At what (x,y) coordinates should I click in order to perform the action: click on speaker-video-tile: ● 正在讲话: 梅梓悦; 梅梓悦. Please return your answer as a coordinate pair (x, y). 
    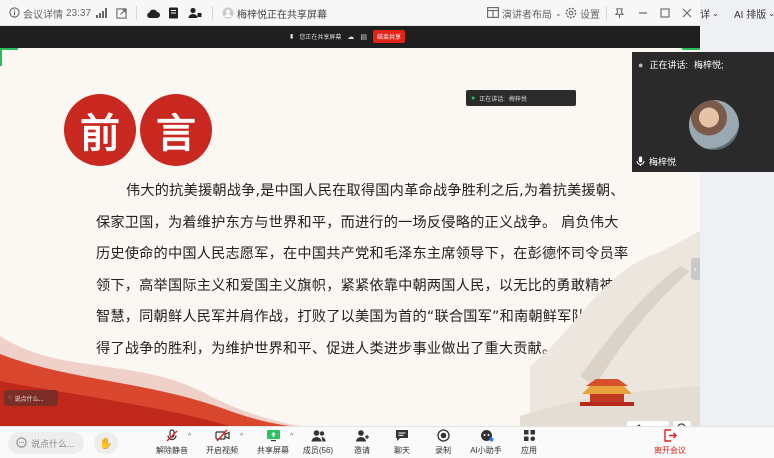
    Looking at the image, I should click on (703, 112).